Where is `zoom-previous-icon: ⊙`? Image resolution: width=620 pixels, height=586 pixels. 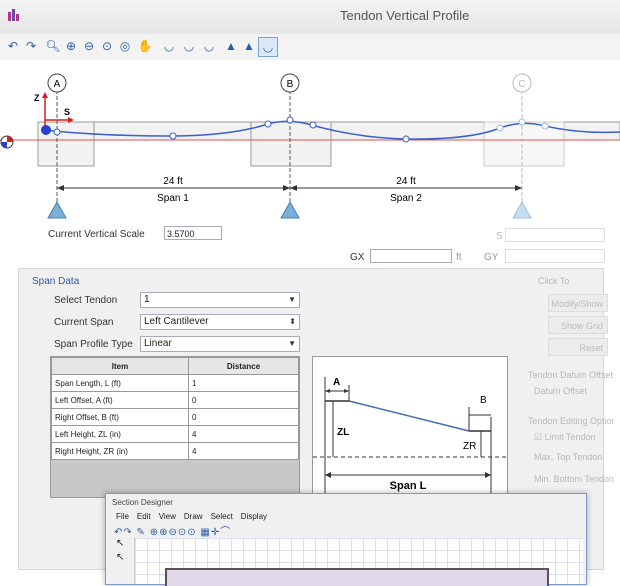 zoom-previous-icon: ⊙ is located at coordinates (107, 46).